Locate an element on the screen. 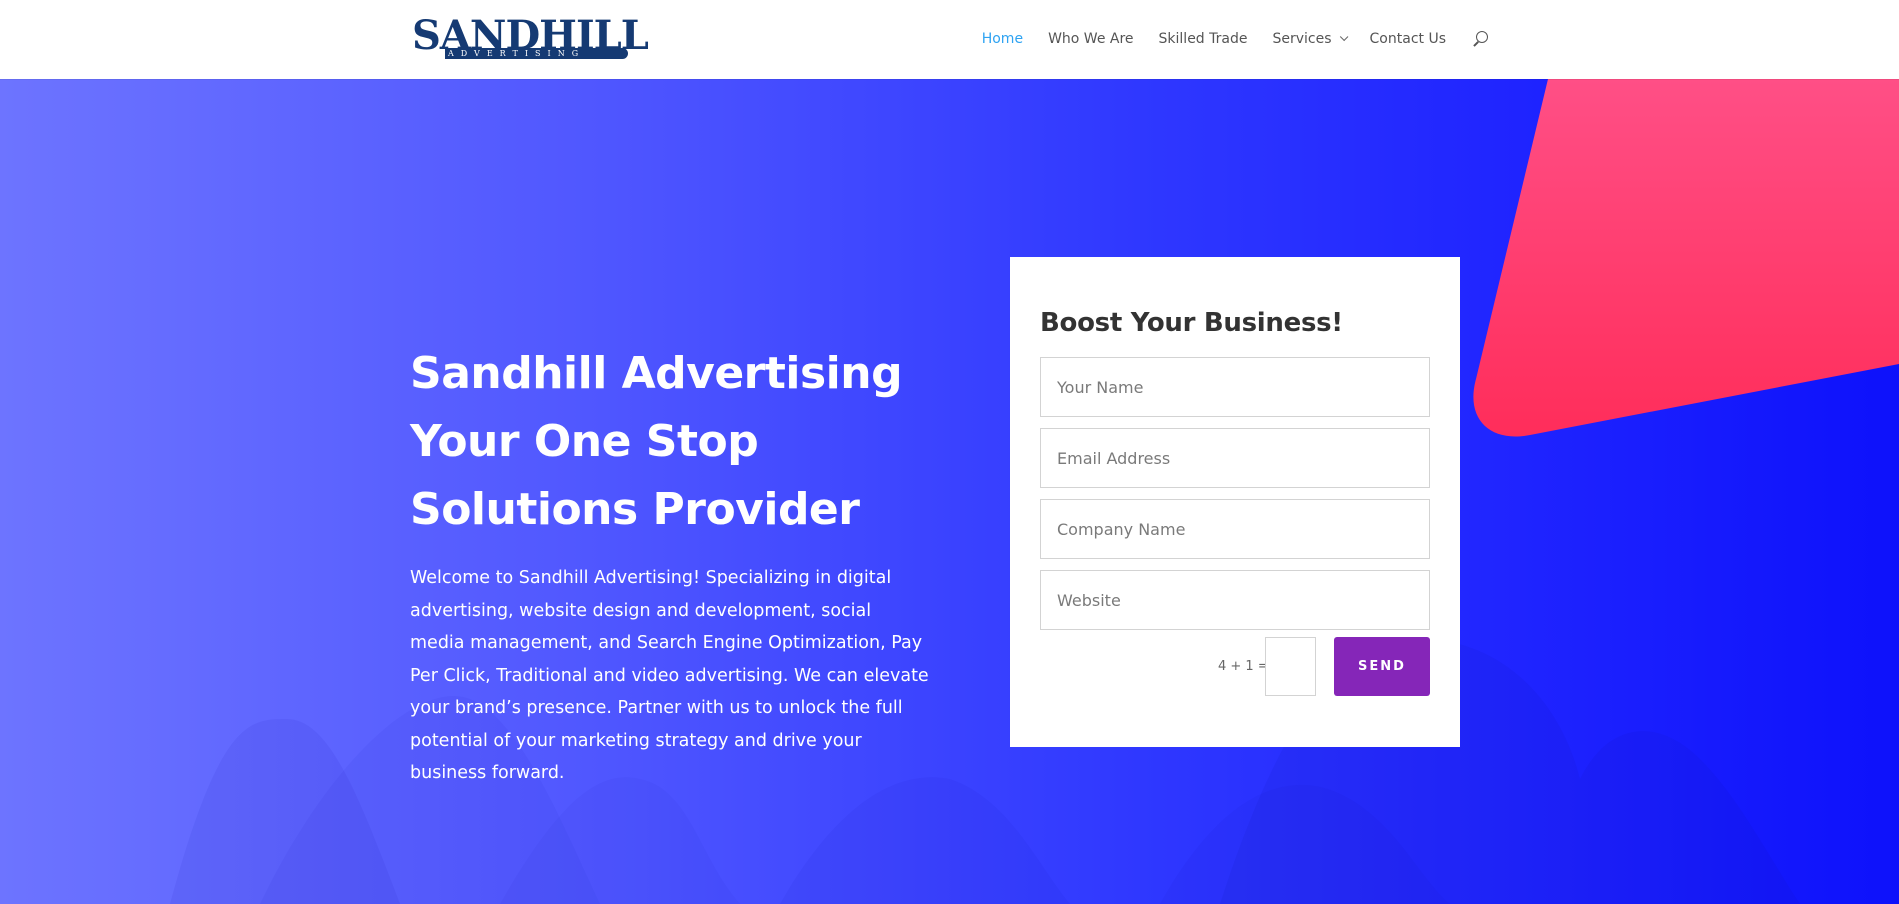  email-field is located at coordinates (1235, 458).